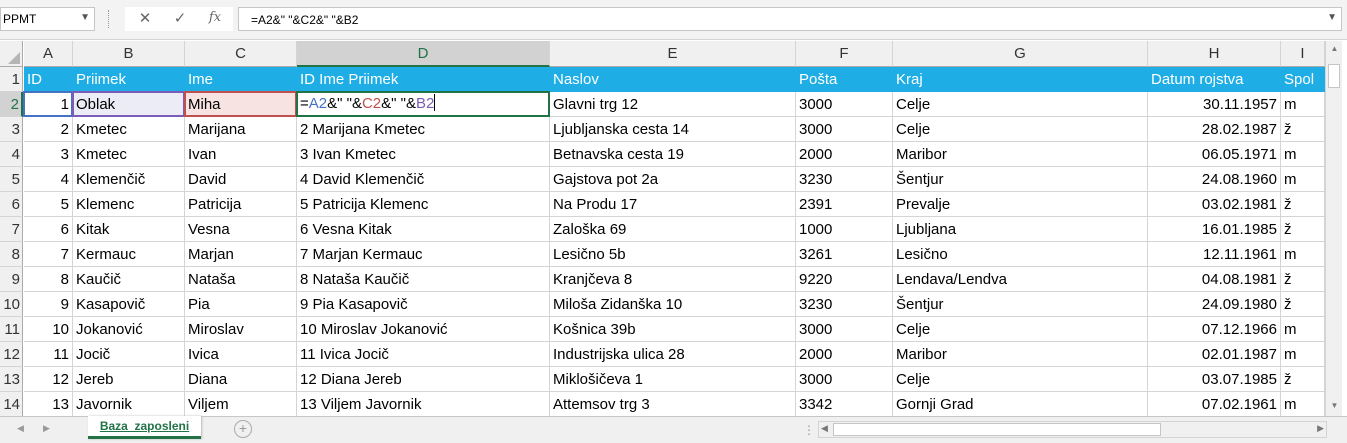 The image size is (1347, 443). What do you see at coordinates (11, 54) in the screenshot?
I see `select-all-corner` at bounding box center [11, 54].